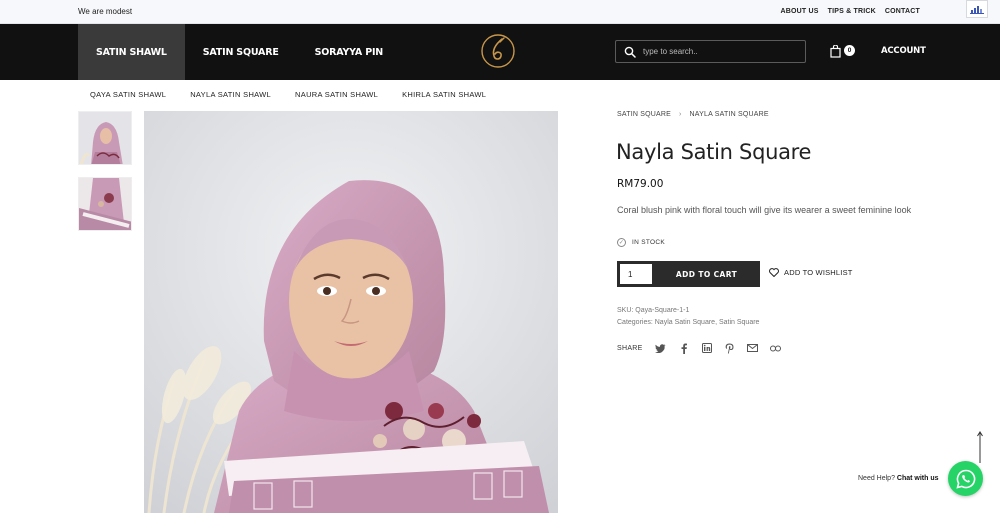  Describe the element at coordinates (131, 52) in the screenshot. I see `nav-satin-shawl: SATIN SHAWL` at that location.